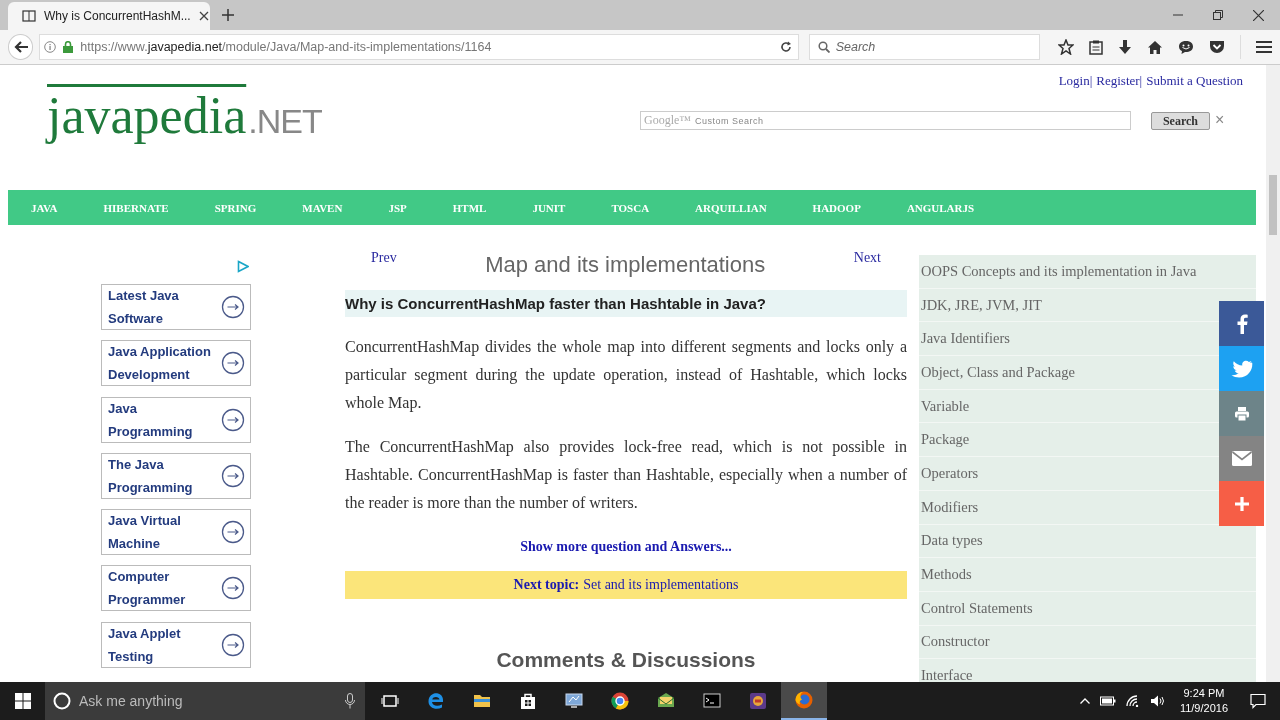 The height and width of the screenshot is (720, 1280). Describe the element at coordinates (804, 700) in the screenshot. I see `firefox-icon` at that location.